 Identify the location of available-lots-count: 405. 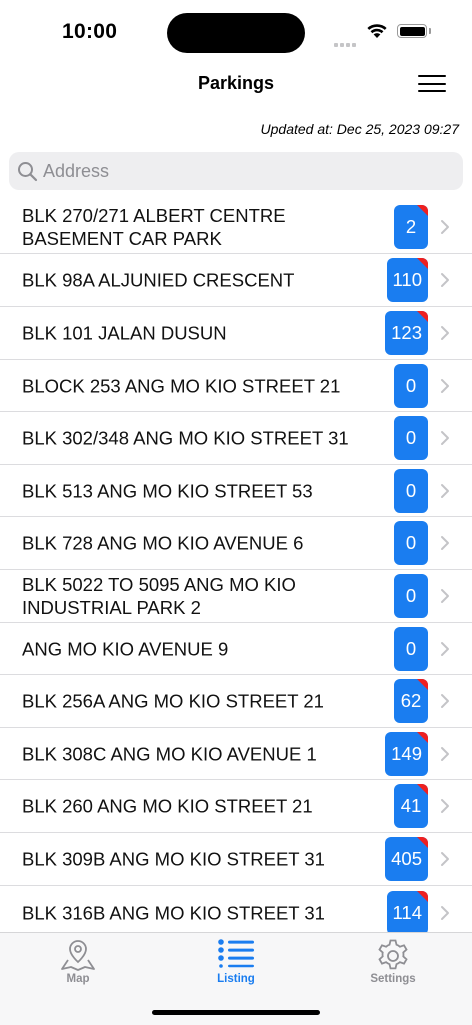
(406, 858).